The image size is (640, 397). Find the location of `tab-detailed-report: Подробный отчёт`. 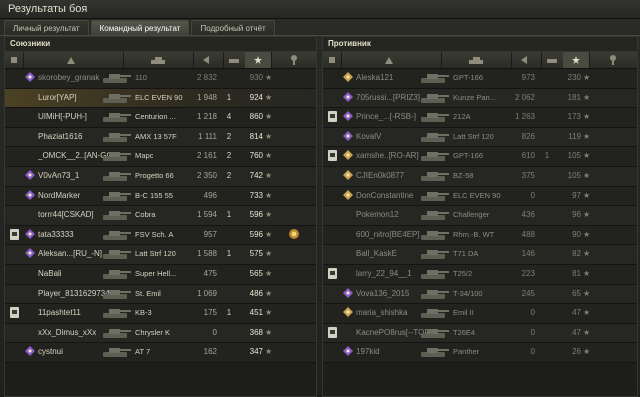

tab-detailed-report: Подробный отчёт is located at coordinates (233, 28).